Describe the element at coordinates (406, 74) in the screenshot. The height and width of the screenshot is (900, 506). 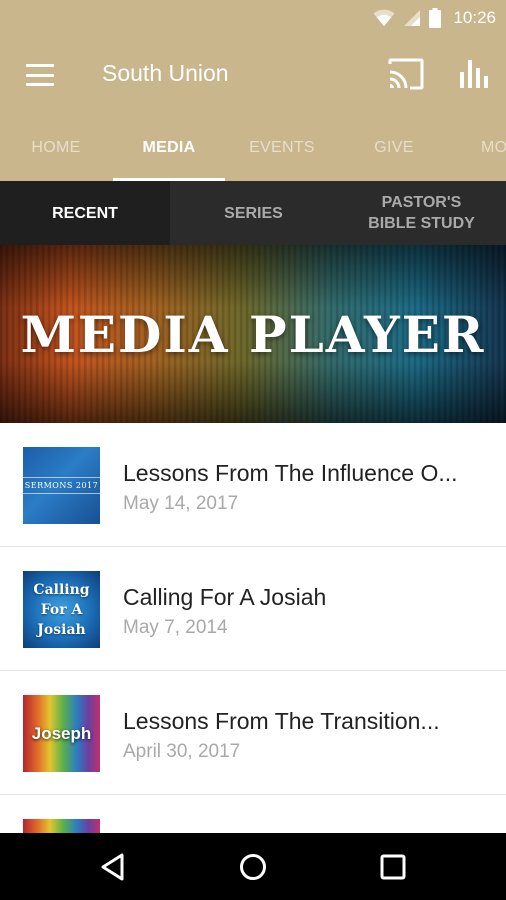
I see `cast-icon` at that location.